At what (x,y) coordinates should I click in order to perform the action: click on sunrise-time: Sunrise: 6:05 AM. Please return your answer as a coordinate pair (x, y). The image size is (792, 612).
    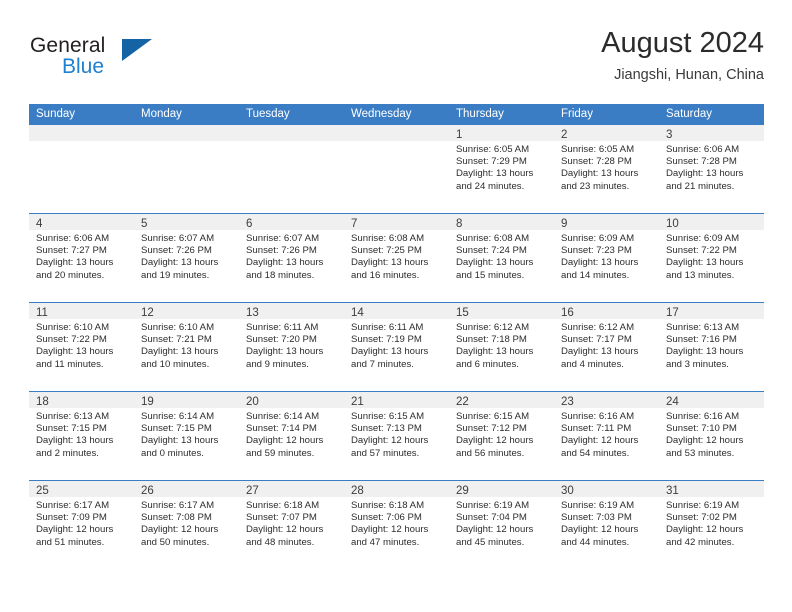
    Looking at the image, I should click on (598, 149).